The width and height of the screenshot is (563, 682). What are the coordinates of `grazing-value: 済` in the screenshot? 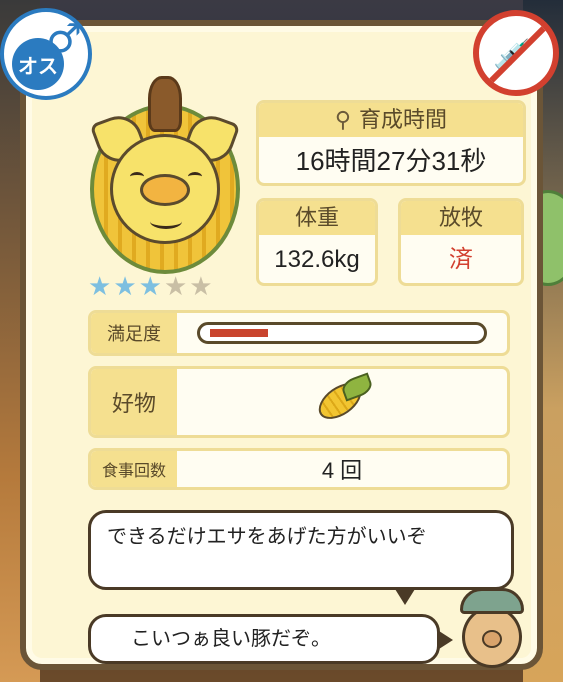 It's located at (461, 259).